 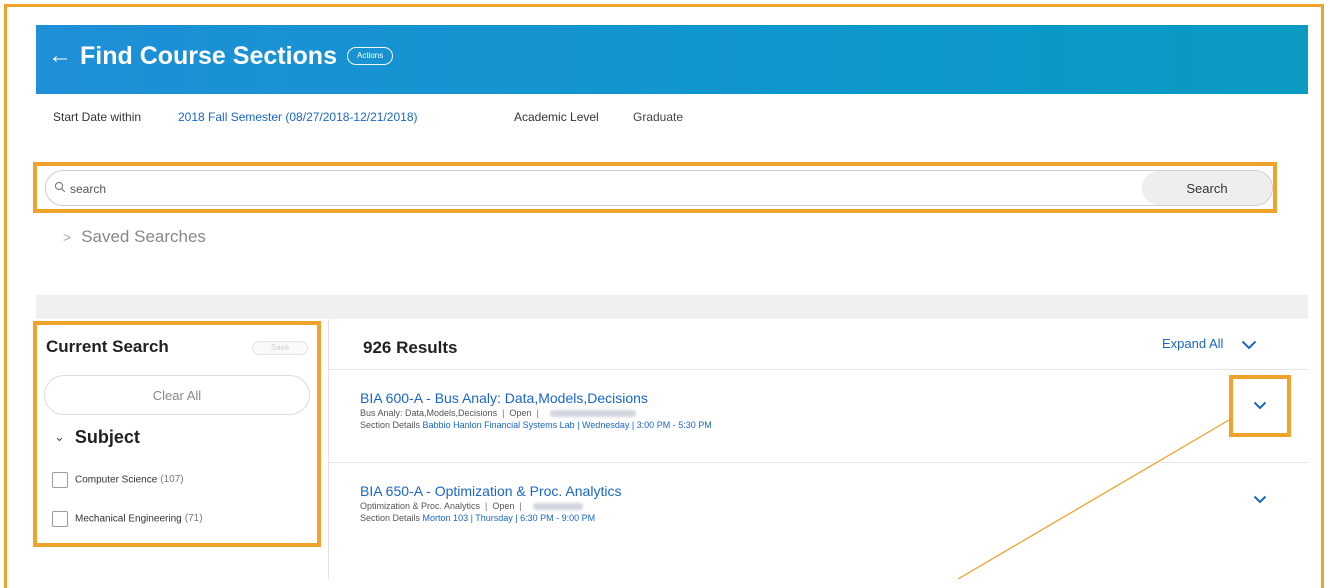 I want to click on search-icon, so click(x=60, y=187).